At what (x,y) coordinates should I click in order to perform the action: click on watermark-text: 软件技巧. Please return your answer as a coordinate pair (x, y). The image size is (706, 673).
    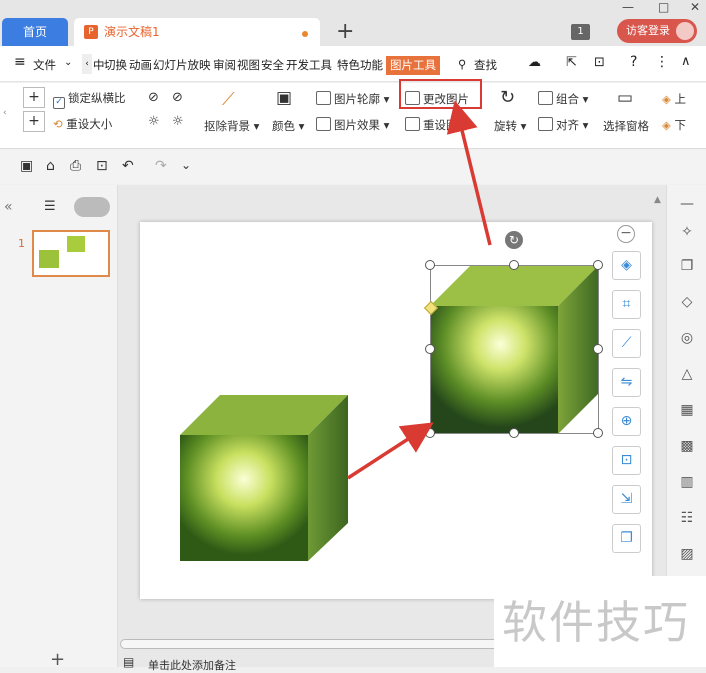
    Looking at the image, I should click on (596, 622).